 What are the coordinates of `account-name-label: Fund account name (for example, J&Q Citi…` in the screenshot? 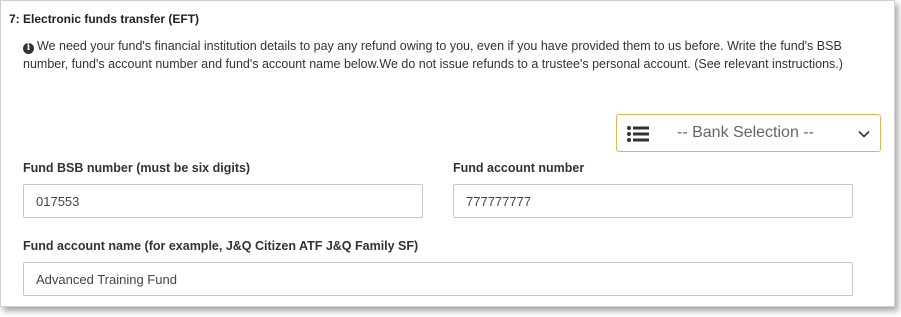 It's located at (221, 246).